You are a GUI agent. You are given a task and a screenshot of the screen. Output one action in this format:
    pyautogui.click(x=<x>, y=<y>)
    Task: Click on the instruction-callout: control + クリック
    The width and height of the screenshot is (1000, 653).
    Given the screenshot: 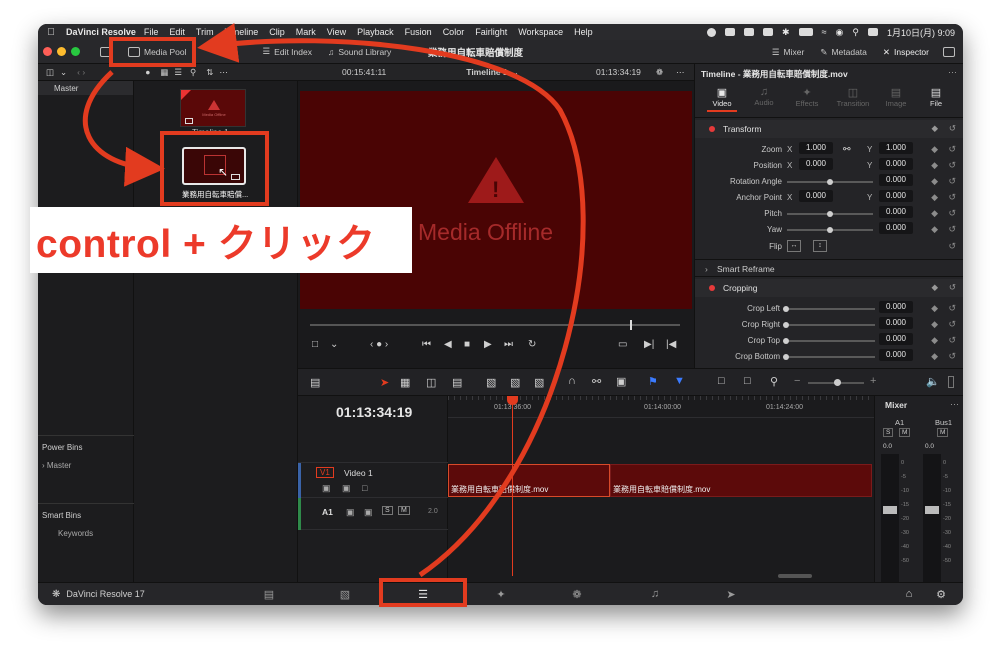 What is the action you would take?
    pyautogui.click(x=221, y=240)
    